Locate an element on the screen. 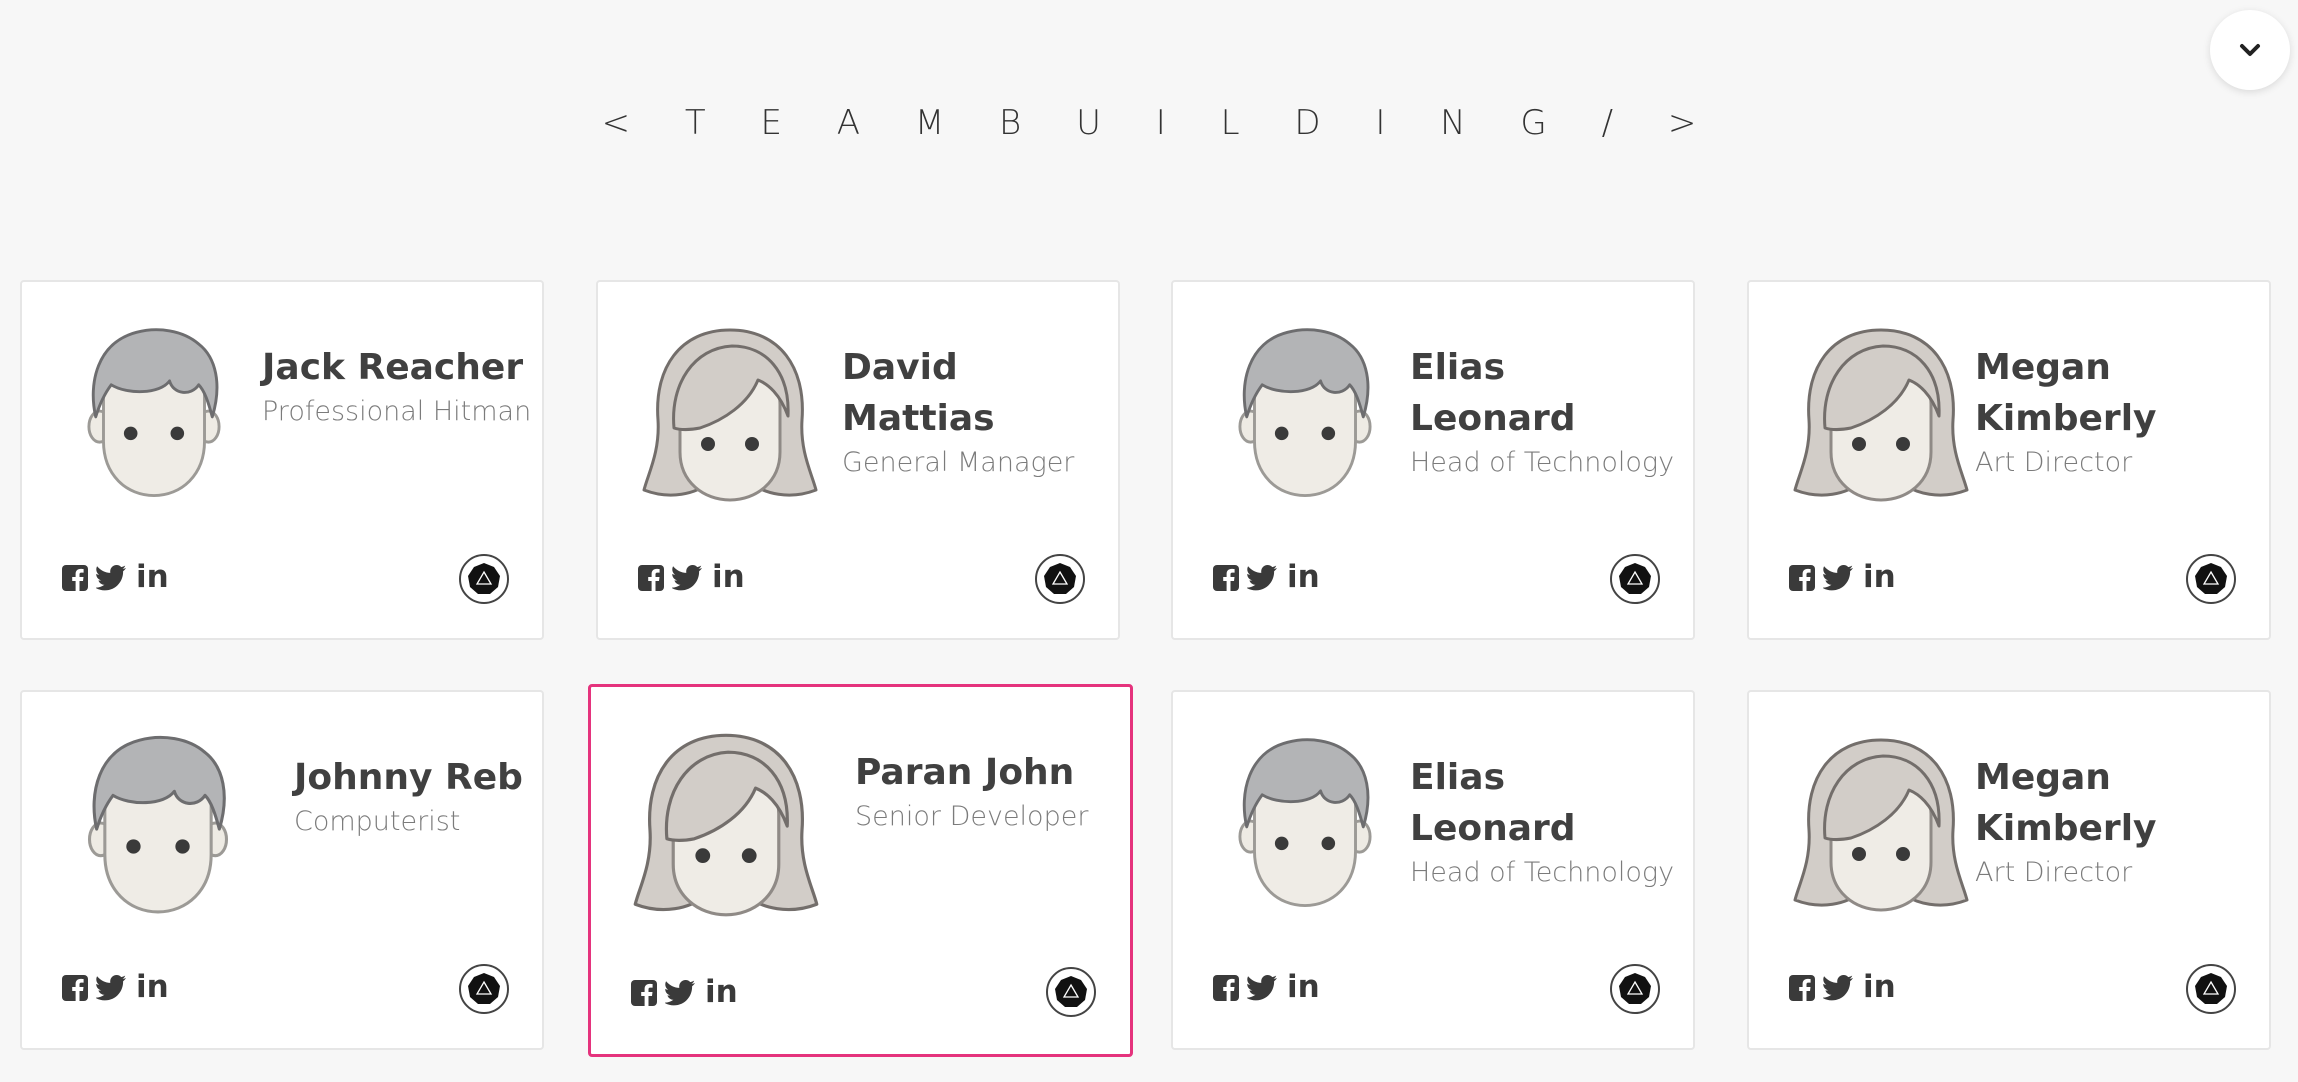 The image size is (2298, 1082). member-role: General Manager is located at coordinates (958, 462).